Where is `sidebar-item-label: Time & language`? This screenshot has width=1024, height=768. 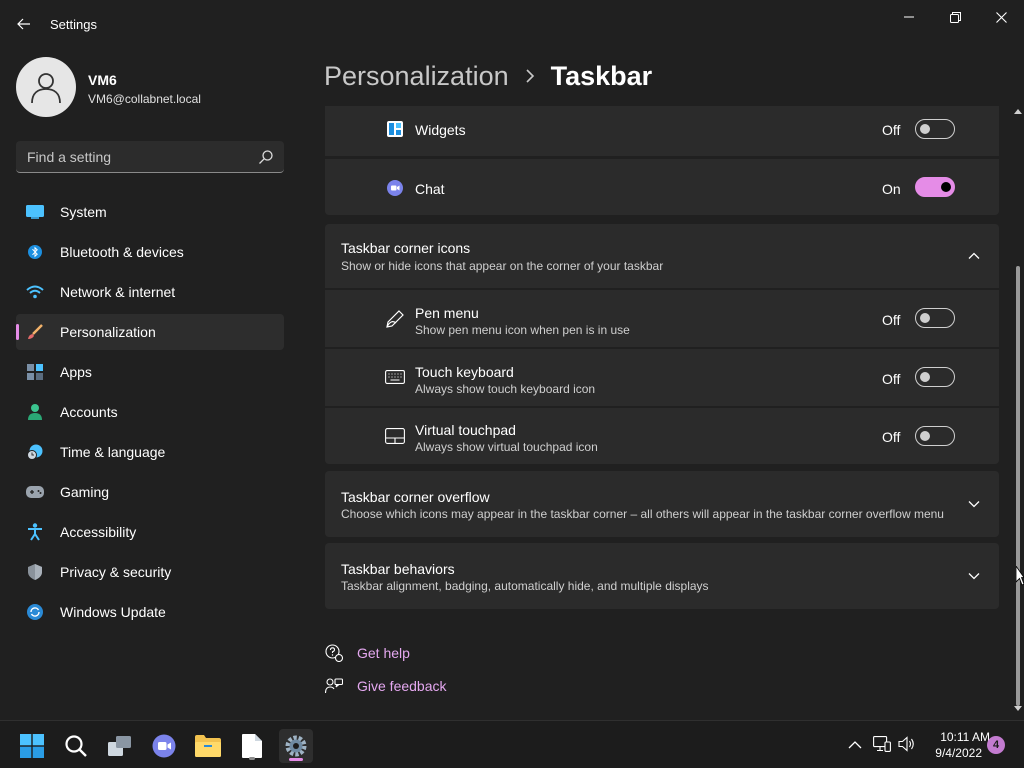
sidebar-item-label: Time & language is located at coordinates (113, 452).